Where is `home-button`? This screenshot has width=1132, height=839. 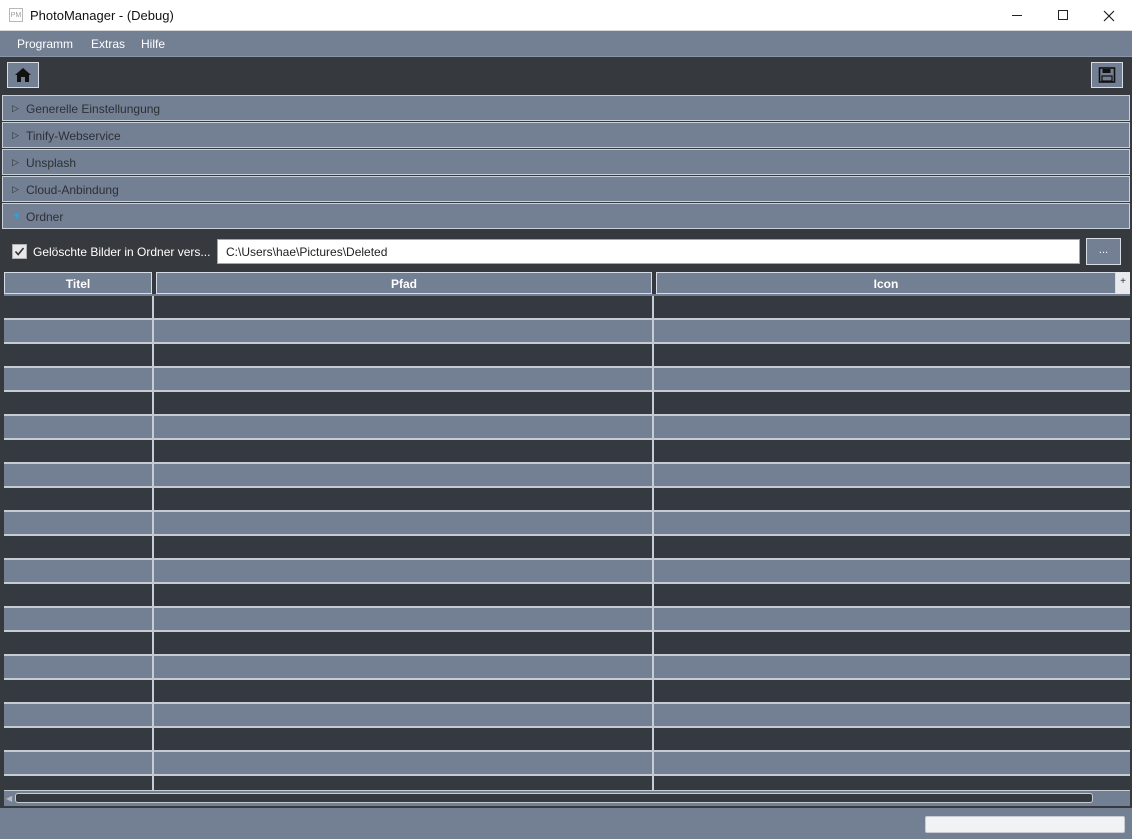 home-button is located at coordinates (23, 75).